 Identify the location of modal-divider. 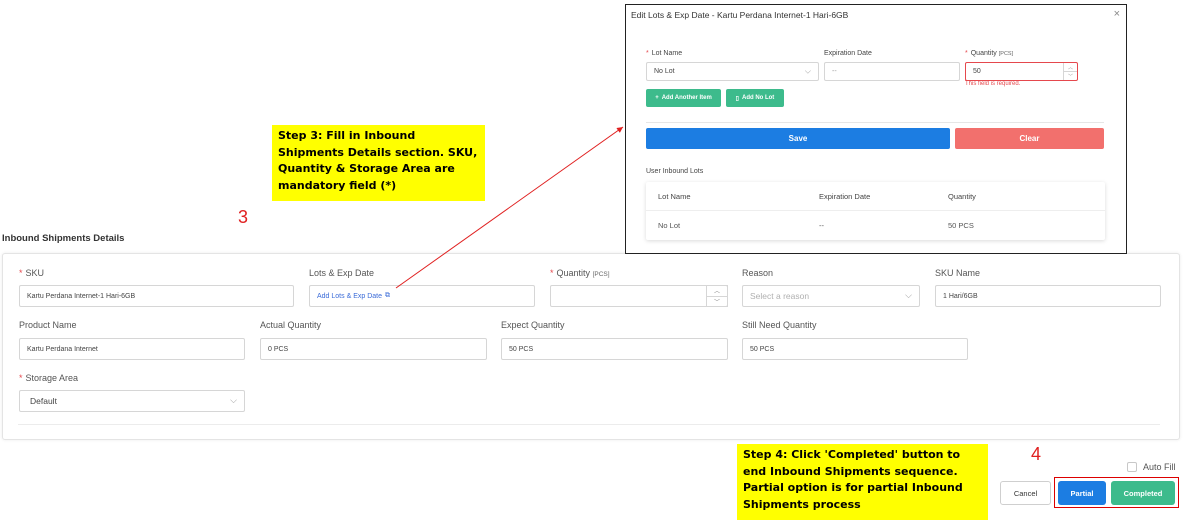
(875, 122).